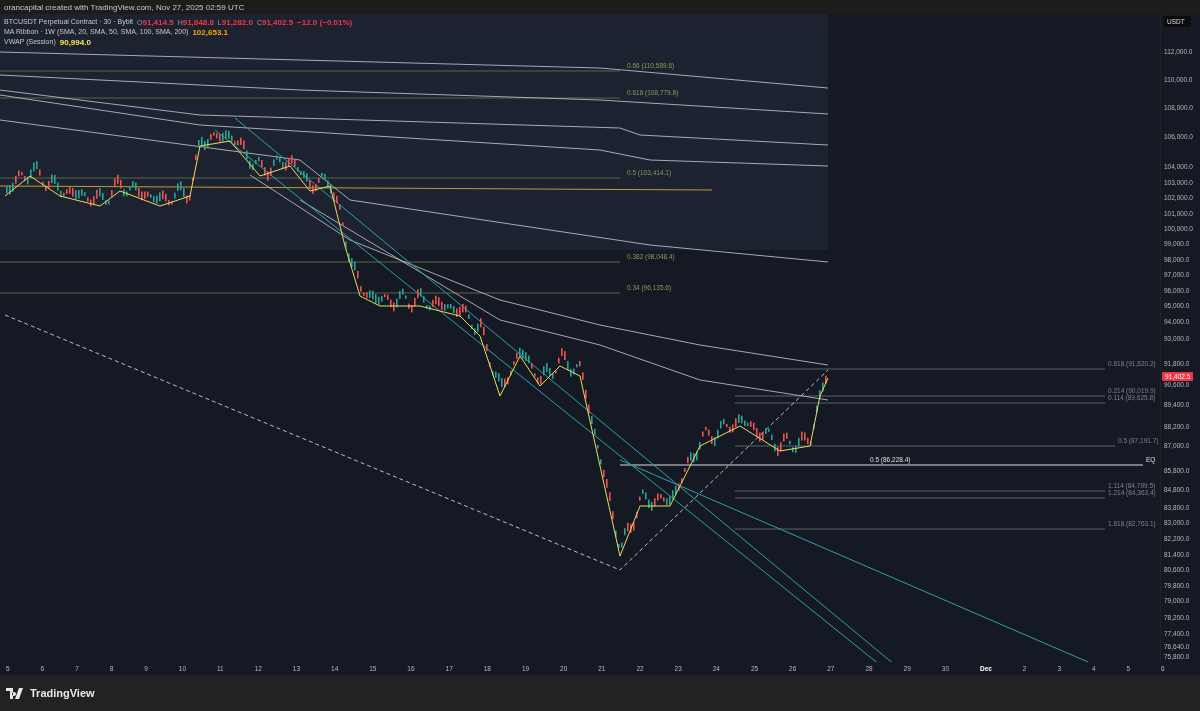 The width and height of the screenshot is (1200, 711). What do you see at coordinates (325, 22) in the screenshot?
I see `indicator-value: −12.0 (−0.01%)` at bounding box center [325, 22].